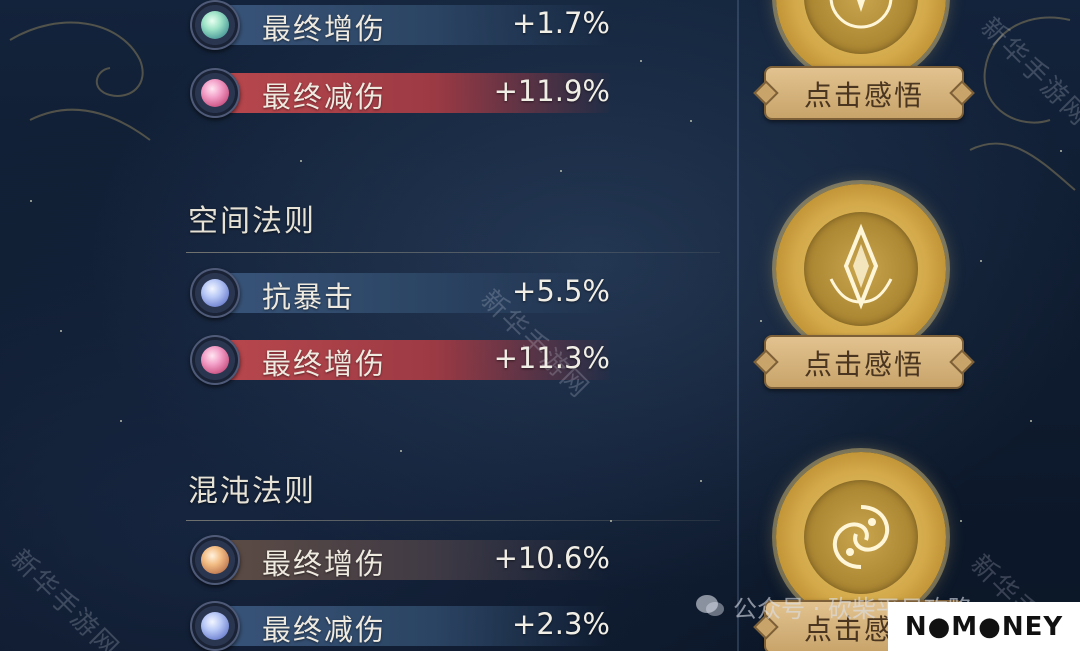  Describe the element at coordinates (405, 25) in the screenshot. I see `stat-row: 最终增伤 +1.7%` at that location.